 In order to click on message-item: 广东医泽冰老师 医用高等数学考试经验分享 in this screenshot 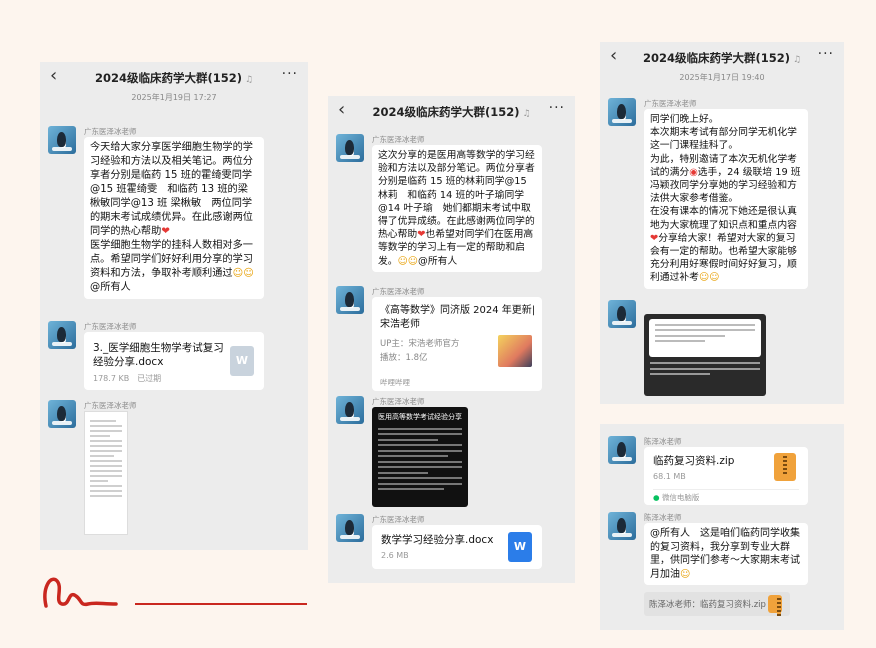, I will do `click(451, 453)`.